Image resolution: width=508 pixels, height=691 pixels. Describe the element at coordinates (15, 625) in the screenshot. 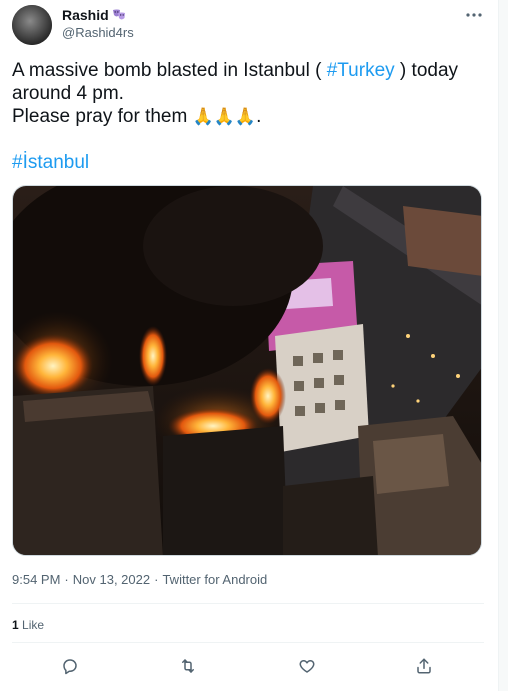

I see `likes-count: 1` at that location.